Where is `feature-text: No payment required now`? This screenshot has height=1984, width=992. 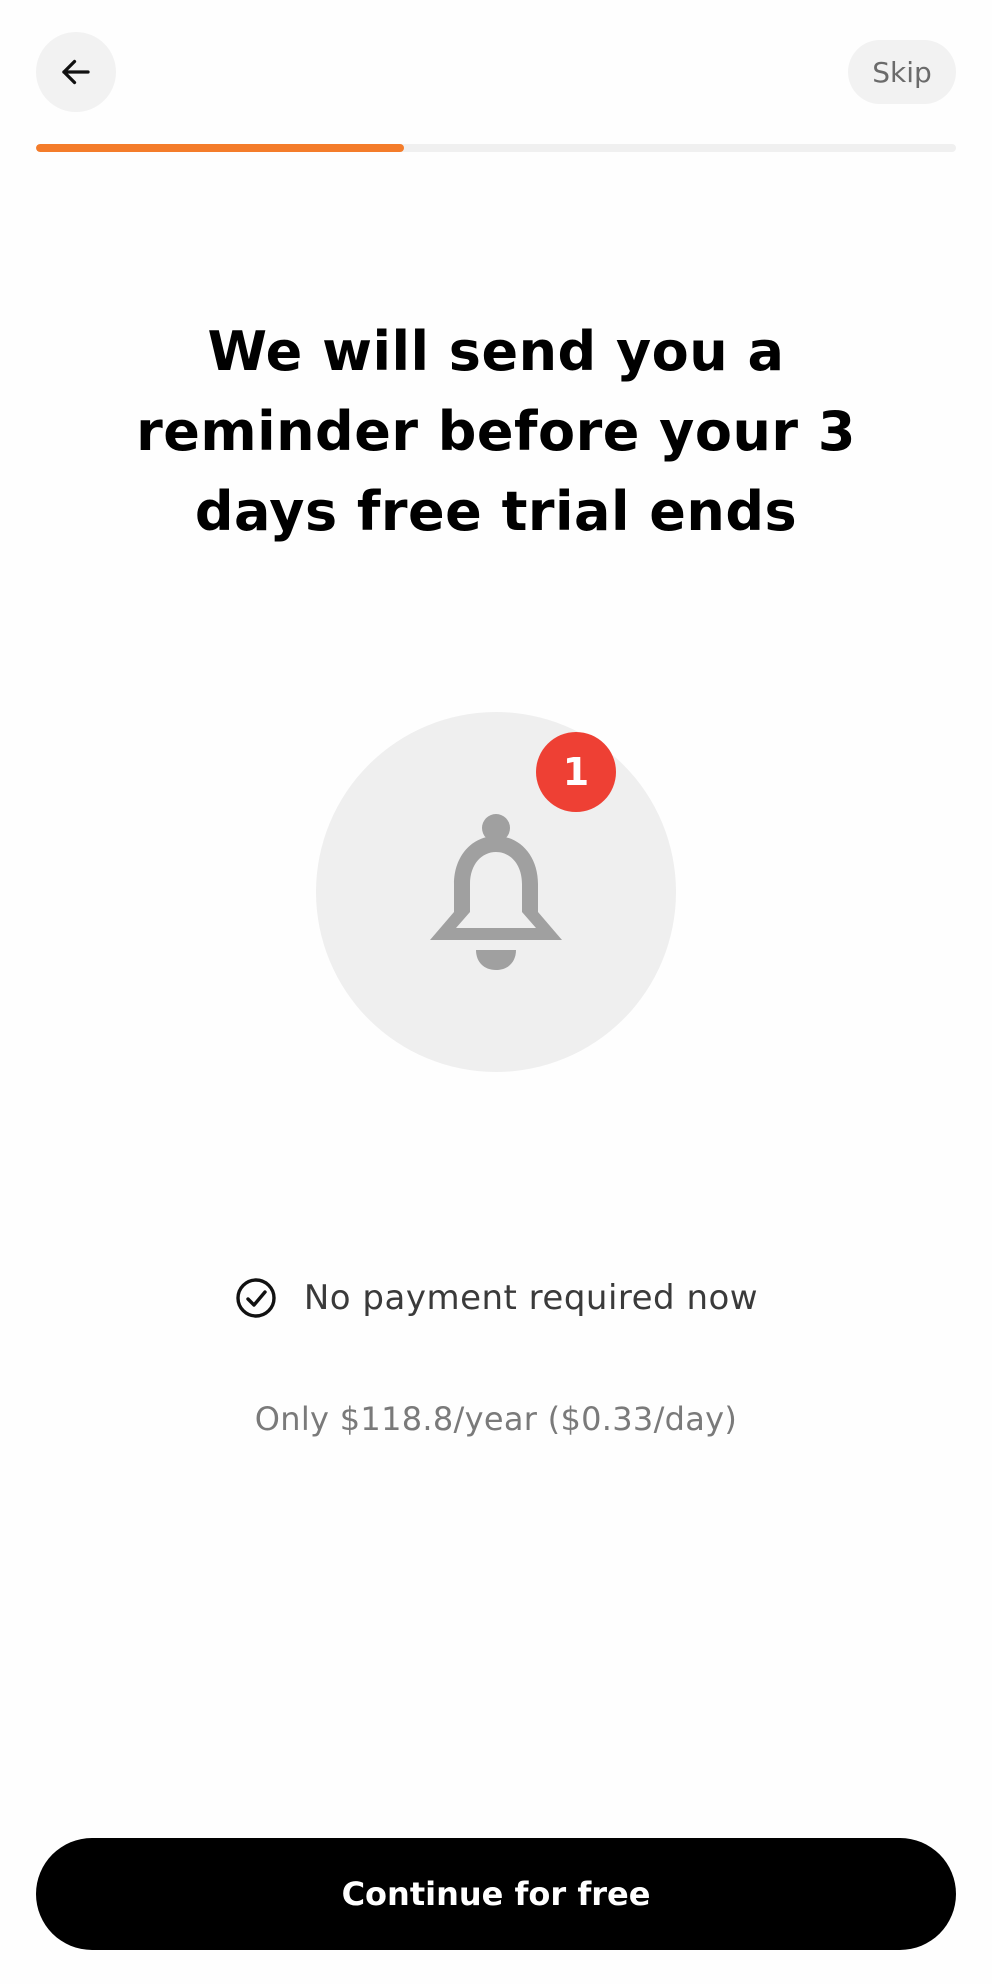
feature-text: No payment required now is located at coordinates (531, 1298).